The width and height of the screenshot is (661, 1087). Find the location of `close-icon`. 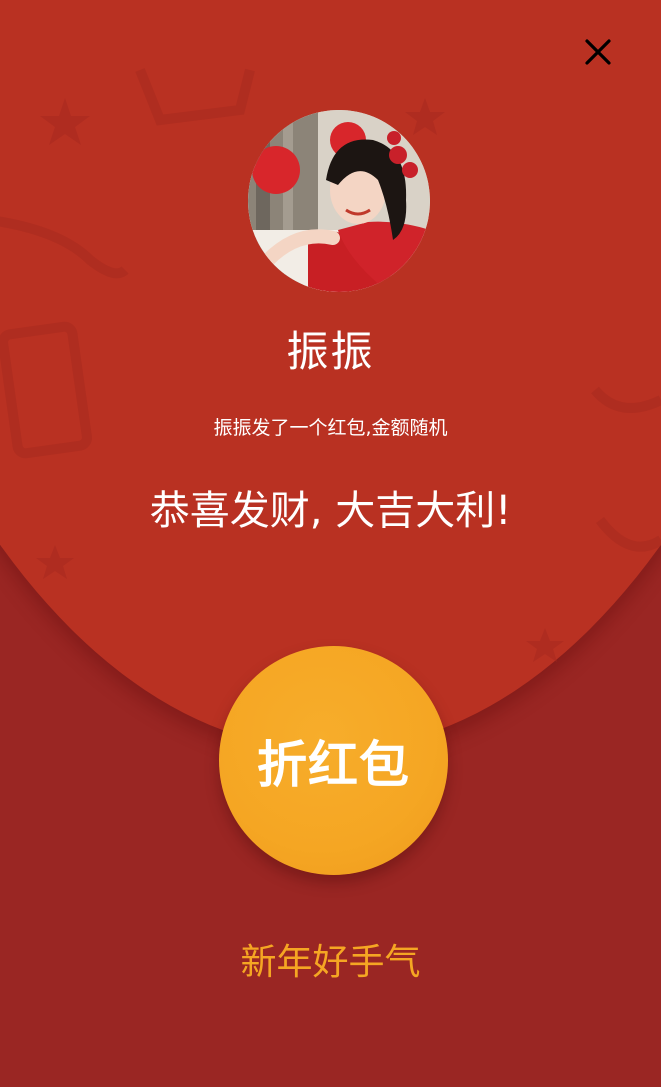

close-icon is located at coordinates (598, 52).